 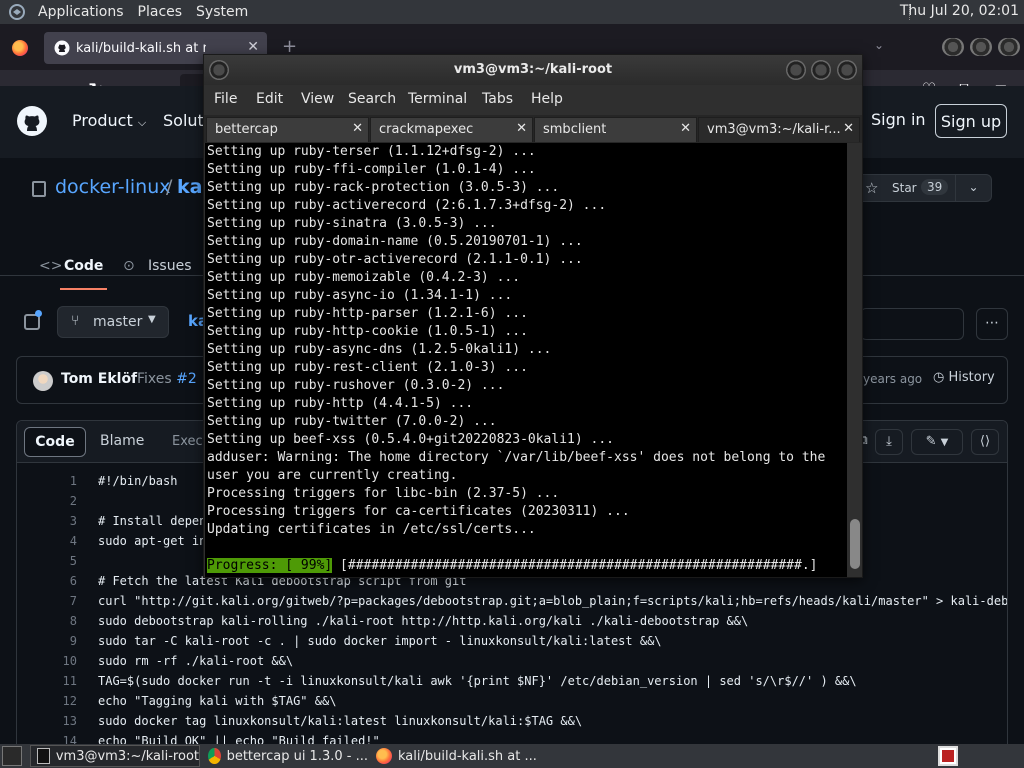 I want to click on terminal-tab-bettercap: bettercap ✕, so click(x=287, y=129).